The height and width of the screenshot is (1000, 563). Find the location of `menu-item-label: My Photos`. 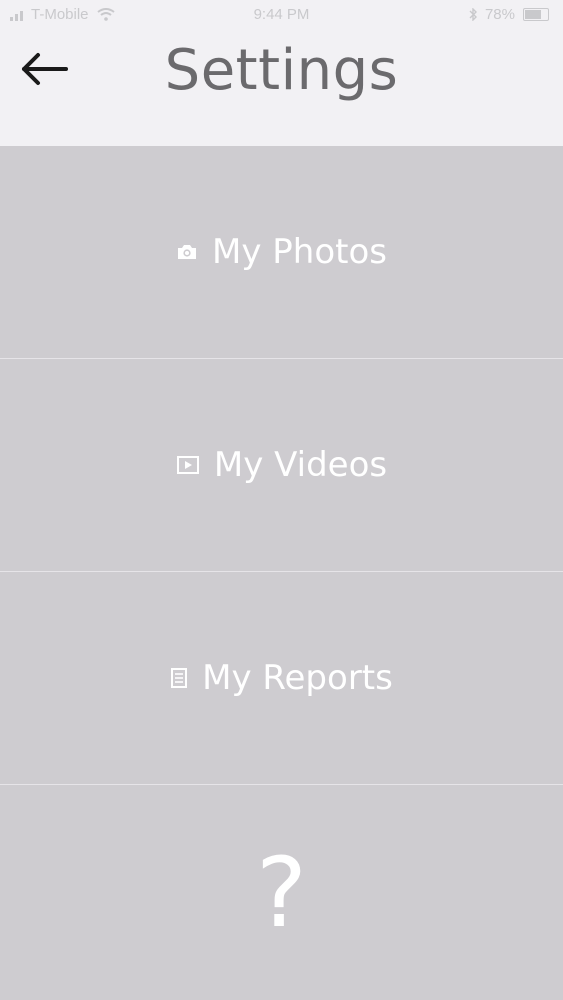

menu-item-label: My Photos is located at coordinates (299, 252).